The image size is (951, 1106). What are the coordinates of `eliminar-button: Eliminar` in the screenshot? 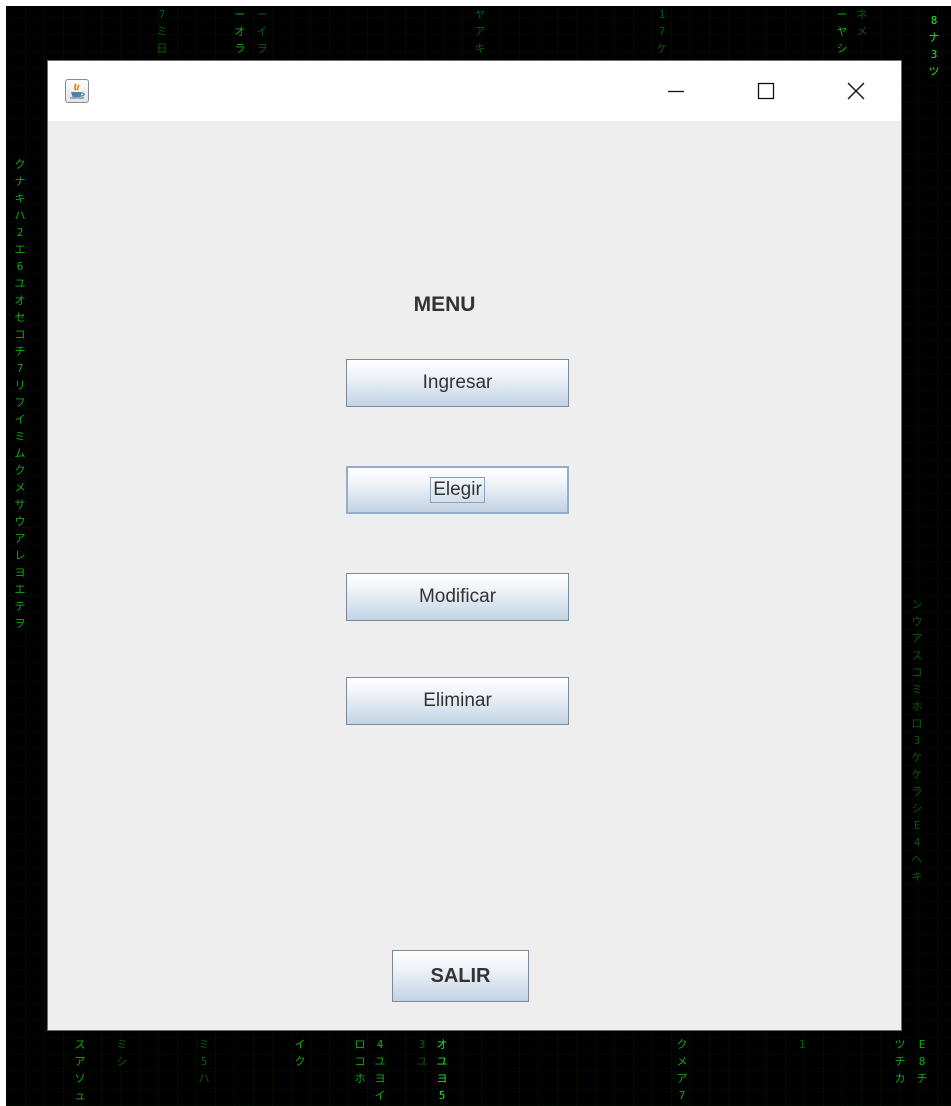 It's located at (457, 701).